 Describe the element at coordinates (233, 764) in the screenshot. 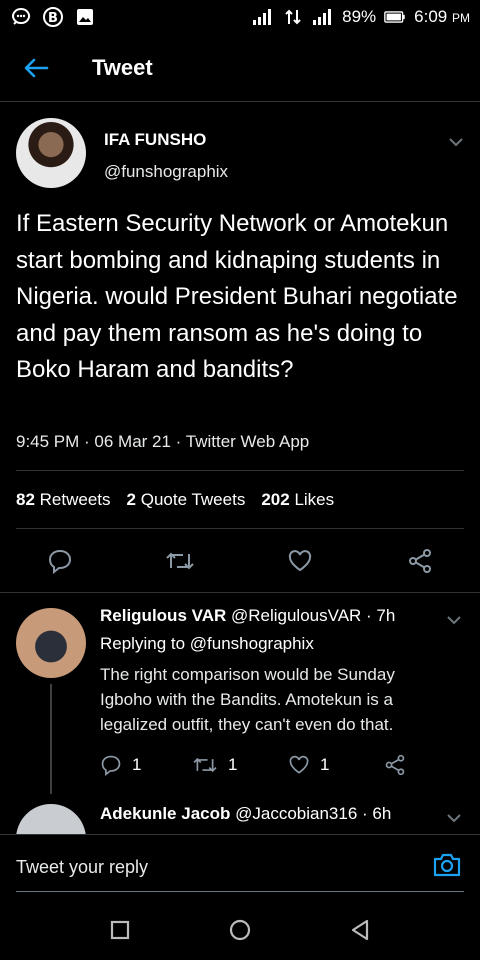

I see `retweet-count: 1` at that location.